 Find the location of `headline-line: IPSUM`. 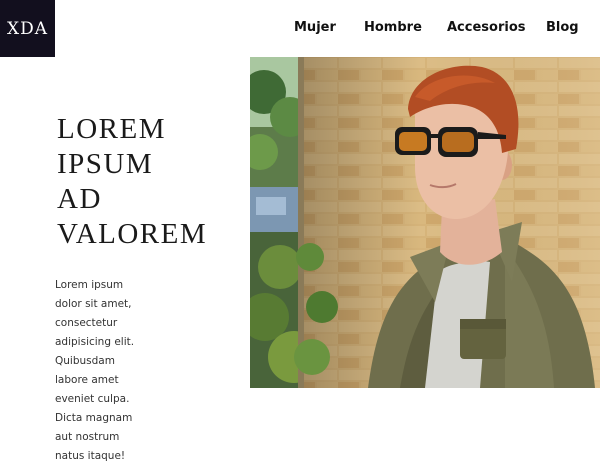

headline-line: IPSUM is located at coordinates (105, 164).